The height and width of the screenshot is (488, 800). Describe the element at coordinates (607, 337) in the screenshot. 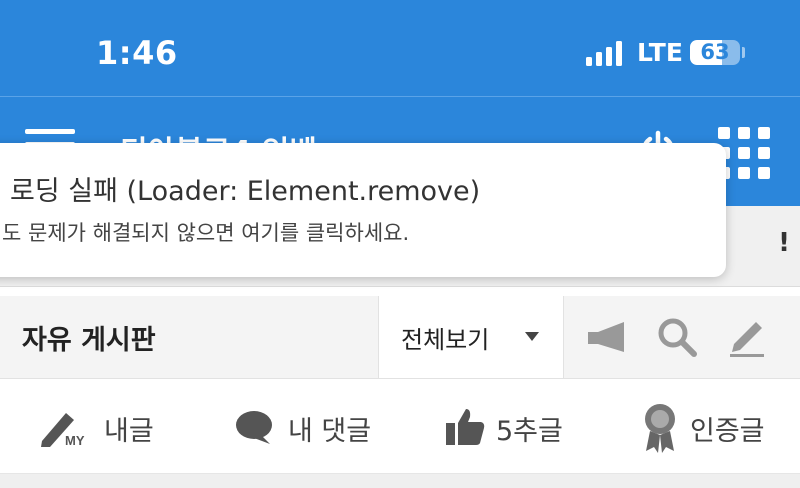

I see `megaphone-icon` at that location.